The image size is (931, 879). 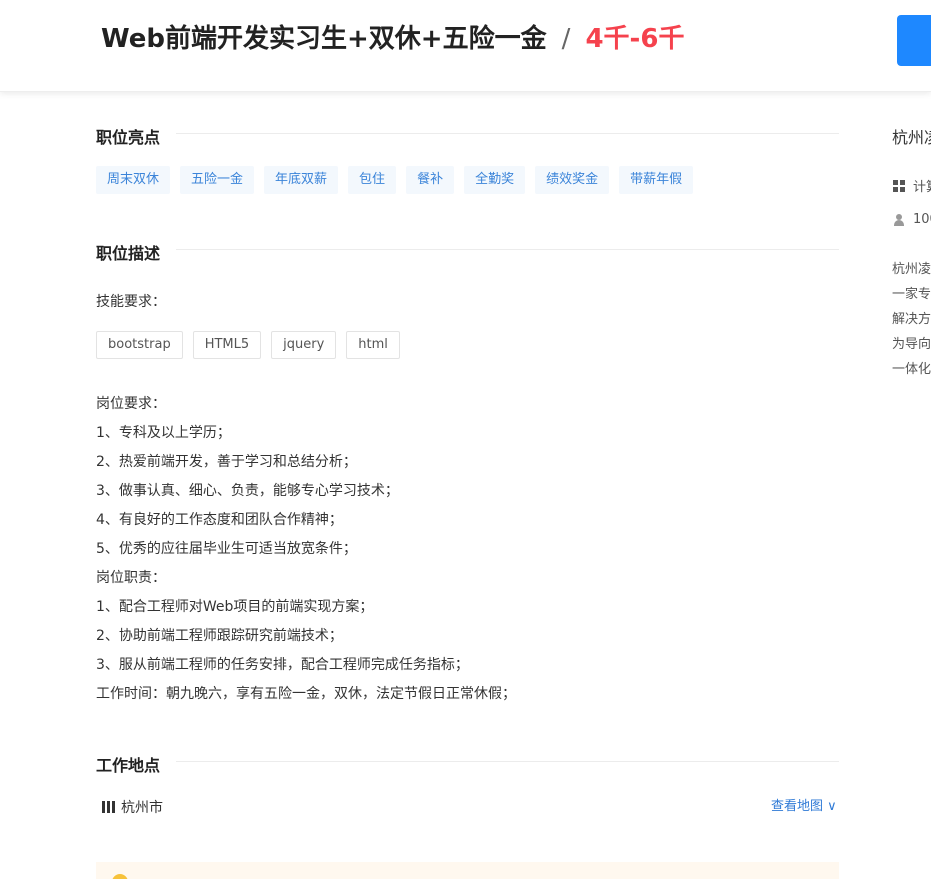 What do you see at coordinates (120, 876) in the screenshot?
I see `warning-icon` at bounding box center [120, 876].